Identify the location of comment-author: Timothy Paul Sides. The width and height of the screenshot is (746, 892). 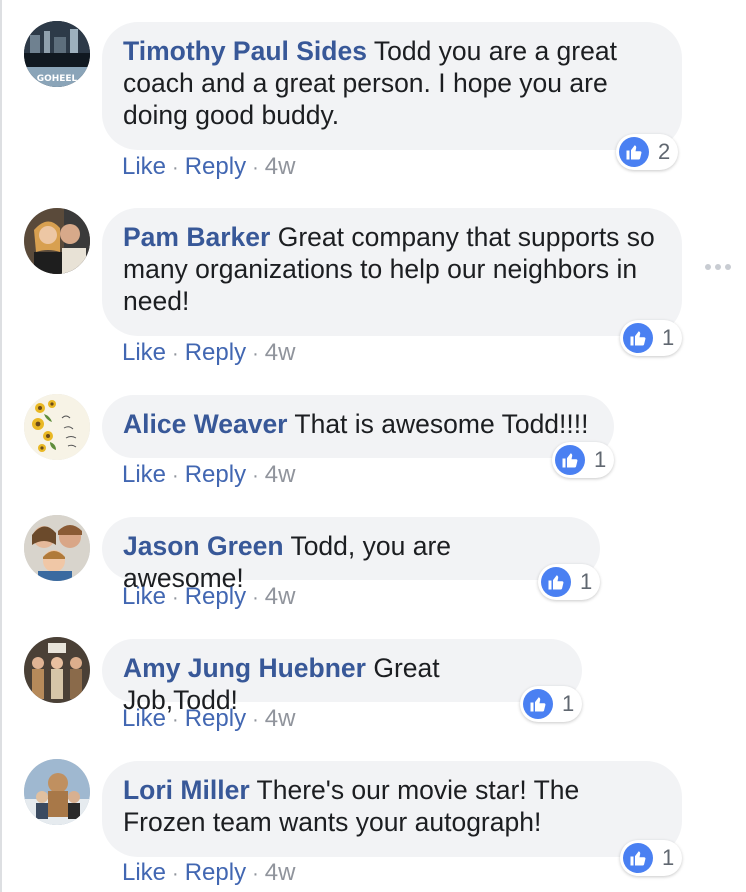
(245, 51).